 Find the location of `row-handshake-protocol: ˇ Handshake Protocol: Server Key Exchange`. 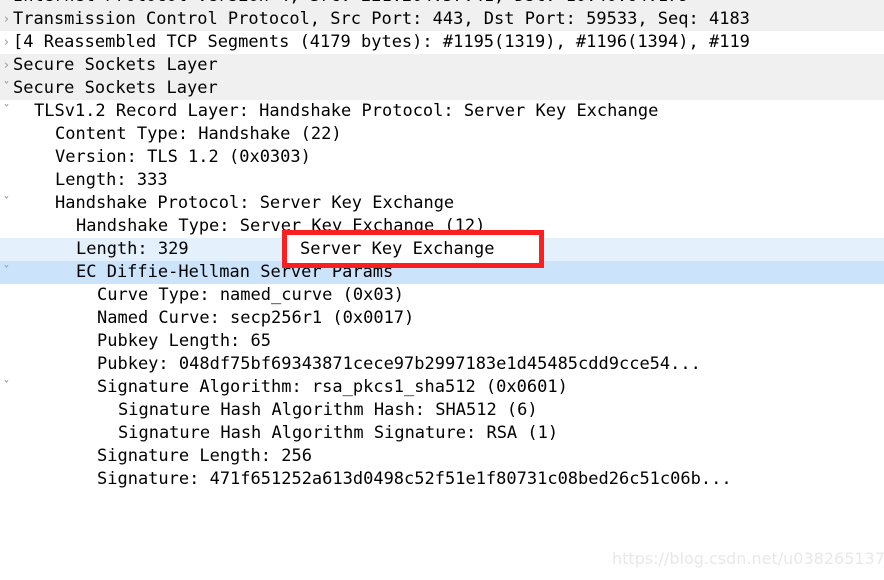

row-handshake-protocol: ˇ Handshake Protocol: Server Key Exchange is located at coordinates (442, 203).